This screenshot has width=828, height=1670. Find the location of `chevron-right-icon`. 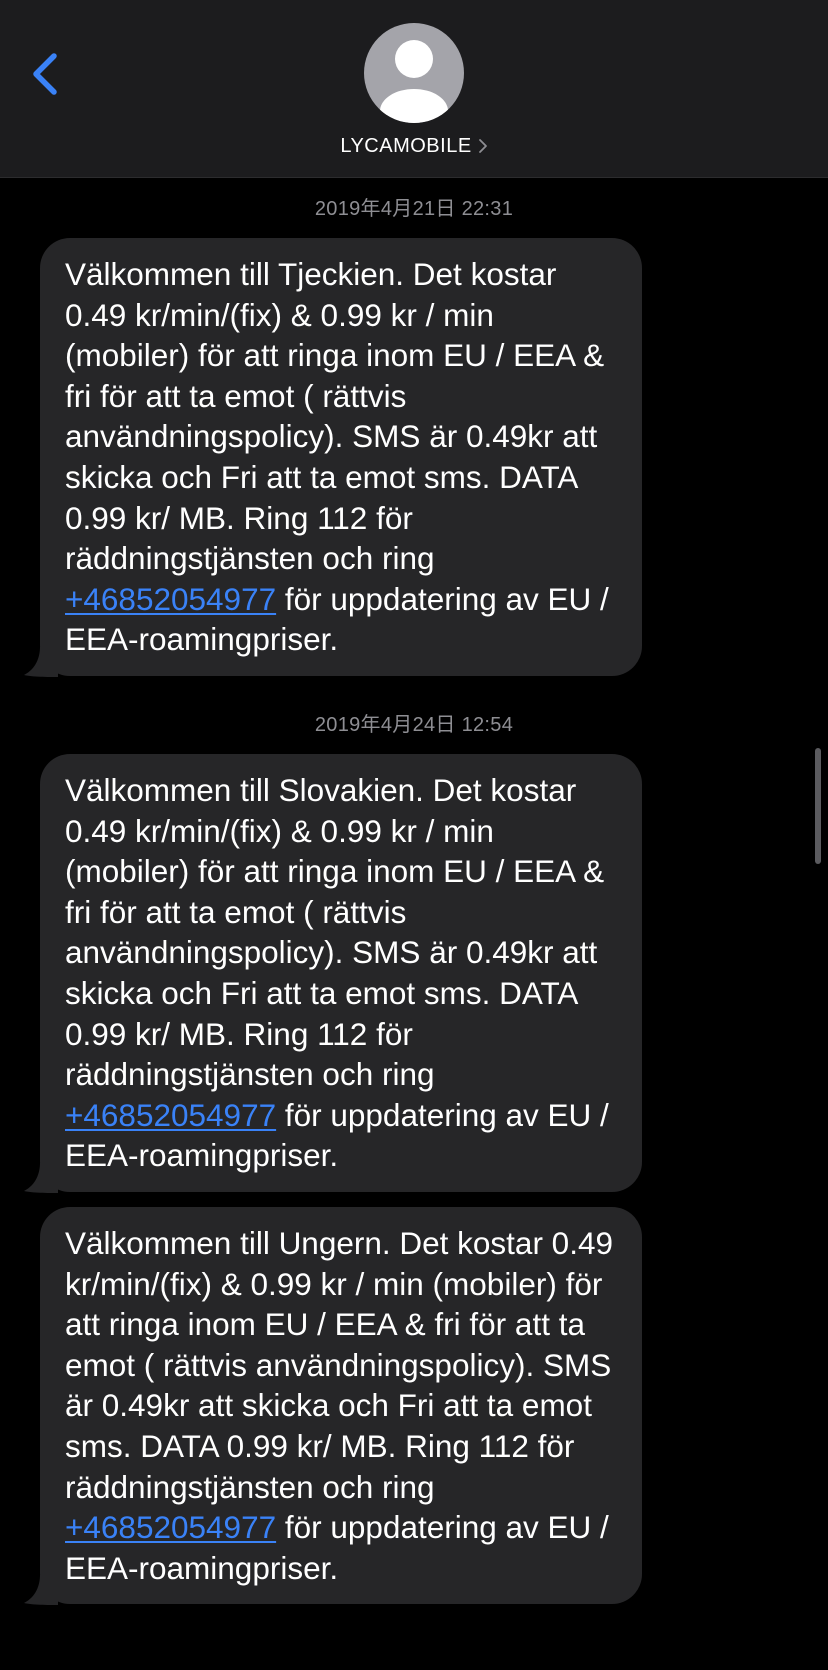

chevron-right-icon is located at coordinates (482, 146).